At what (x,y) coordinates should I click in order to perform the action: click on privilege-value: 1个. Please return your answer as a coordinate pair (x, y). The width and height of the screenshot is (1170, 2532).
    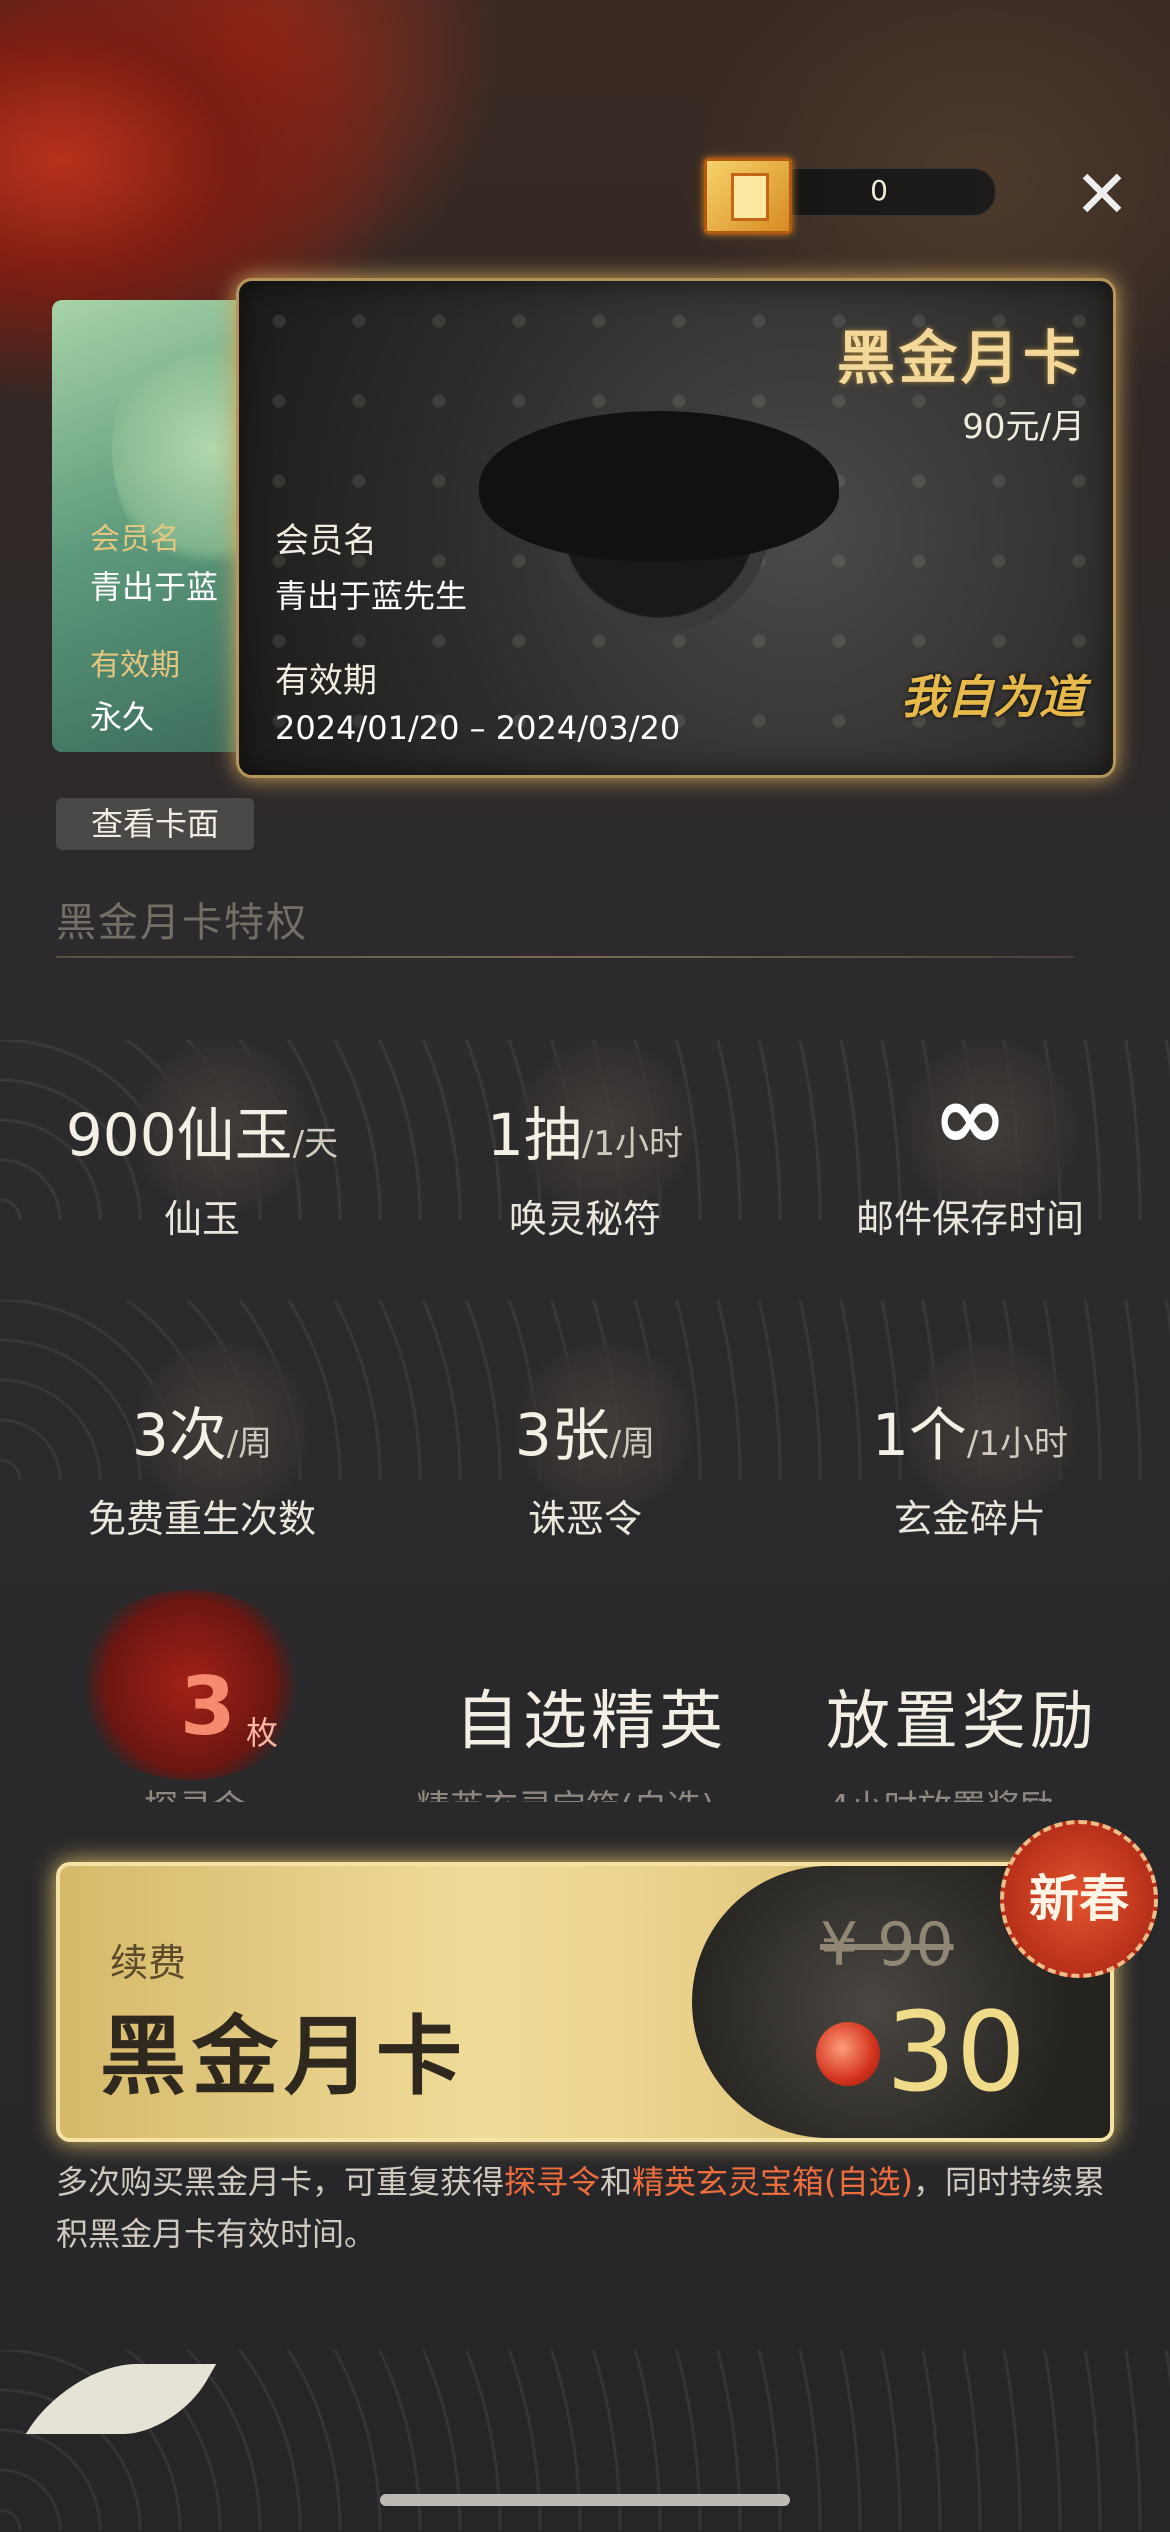
    Looking at the image, I should click on (919, 1435).